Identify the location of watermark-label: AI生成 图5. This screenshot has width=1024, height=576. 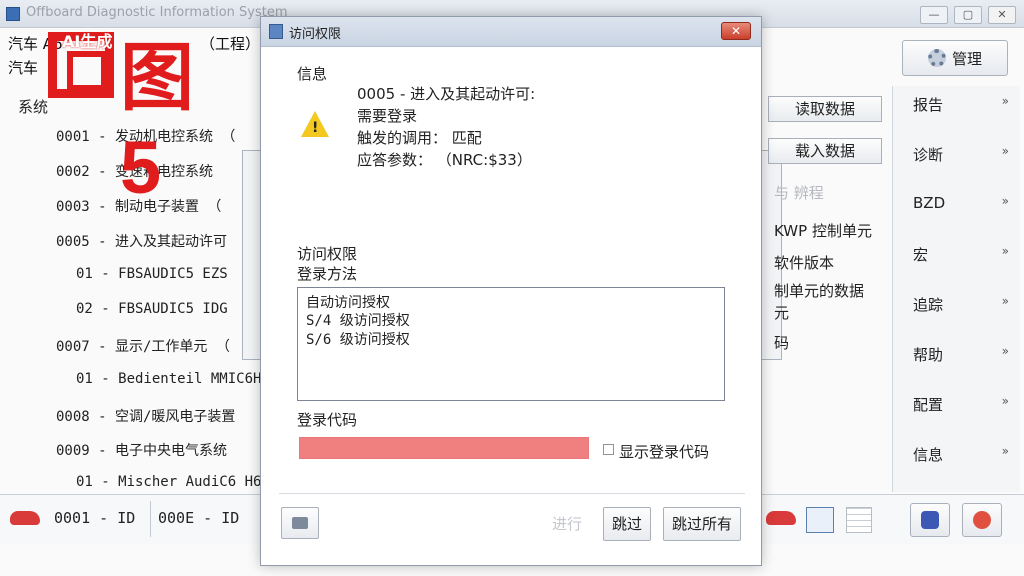
(117, 116).